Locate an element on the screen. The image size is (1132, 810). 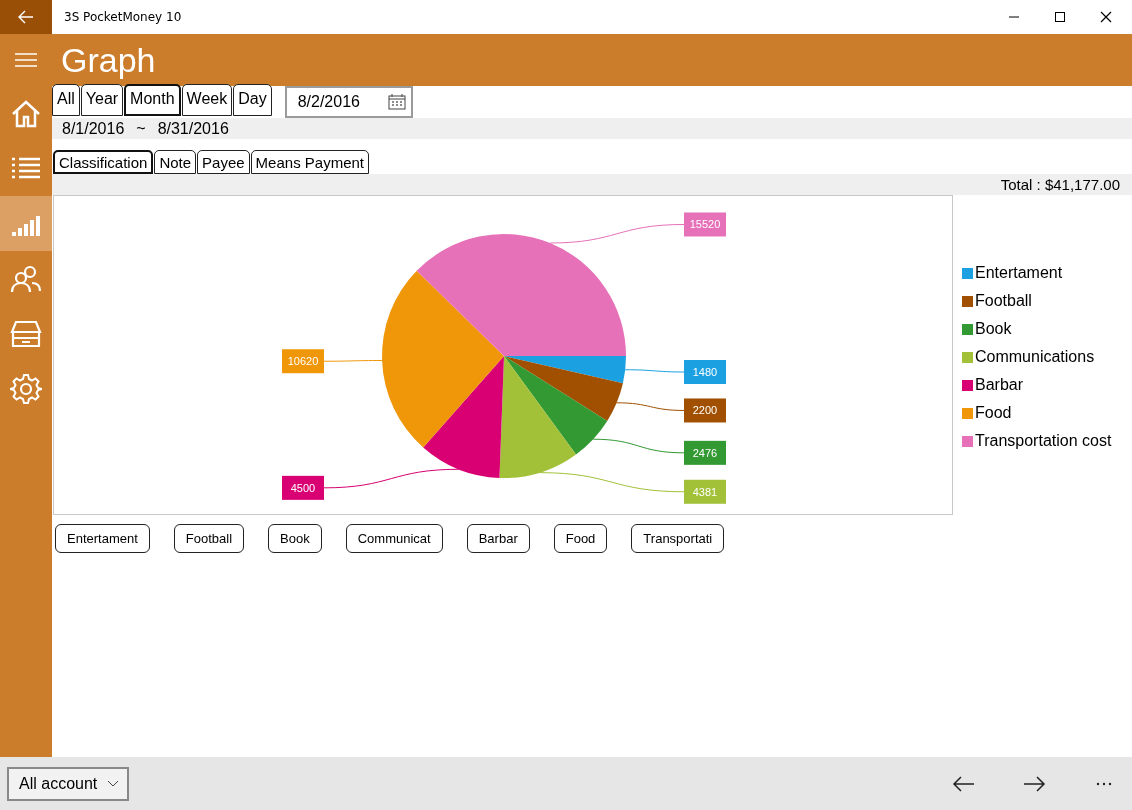
range-start: 8/1/2016 is located at coordinates (93, 128).